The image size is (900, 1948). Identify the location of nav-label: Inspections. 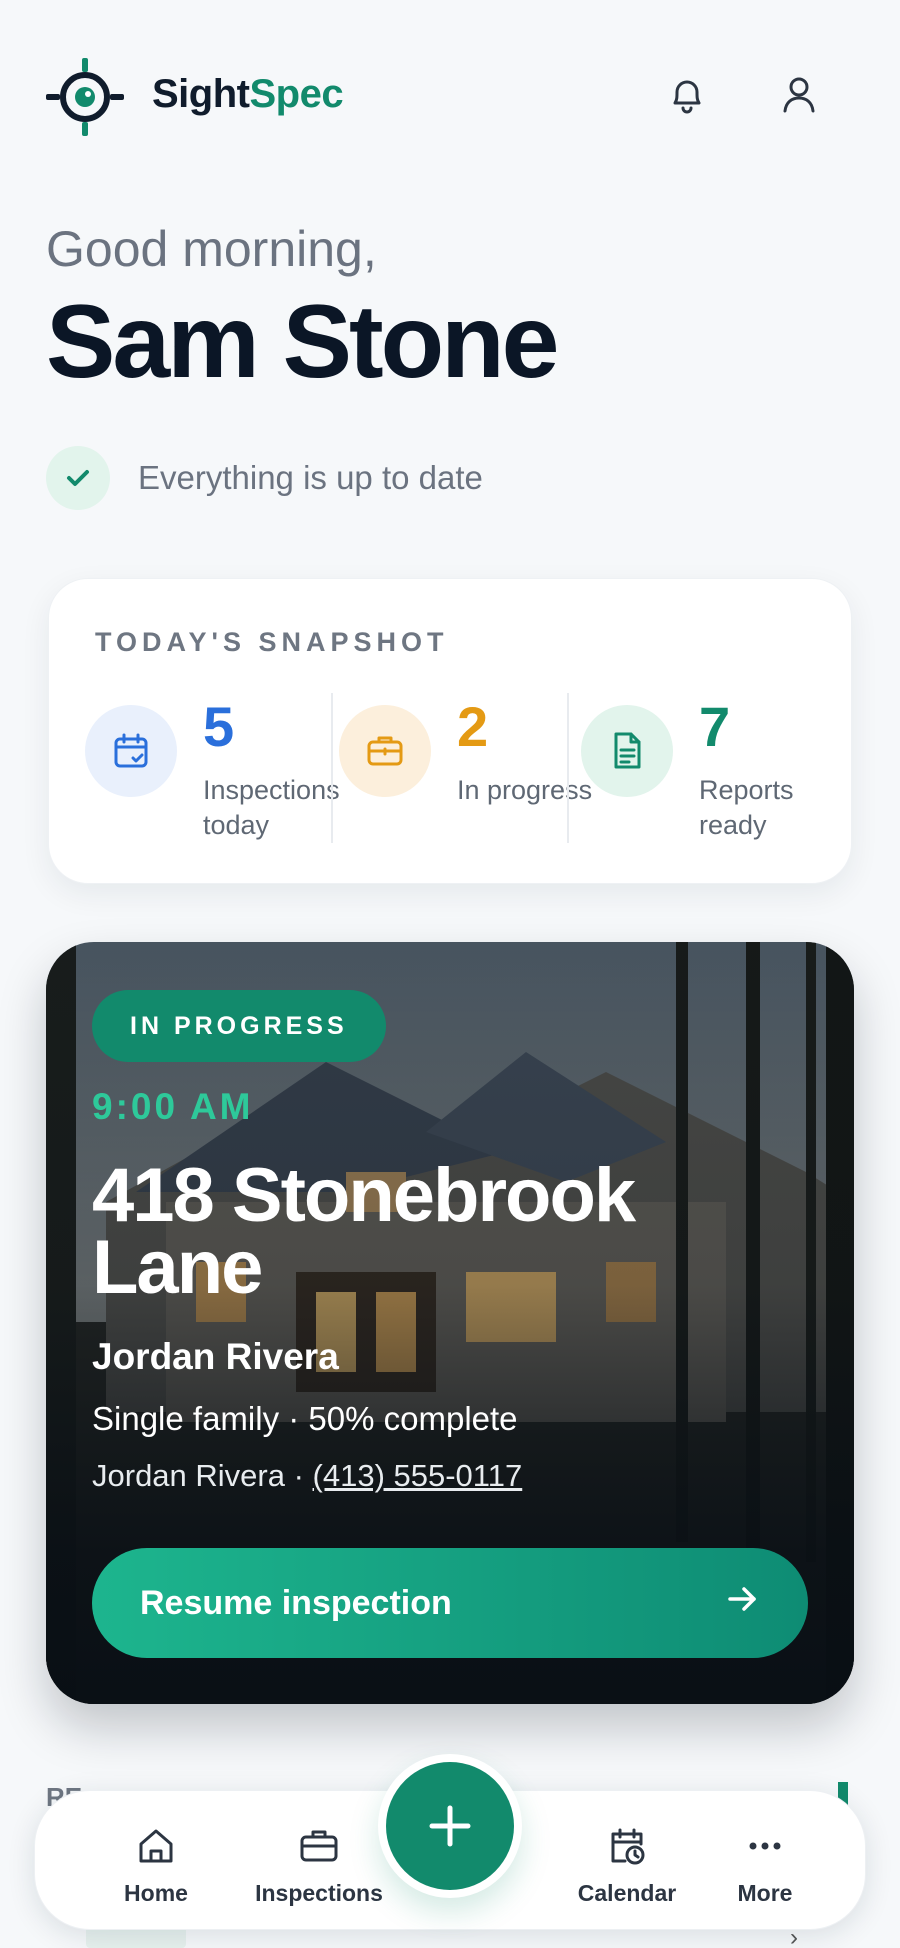
(319, 1892).